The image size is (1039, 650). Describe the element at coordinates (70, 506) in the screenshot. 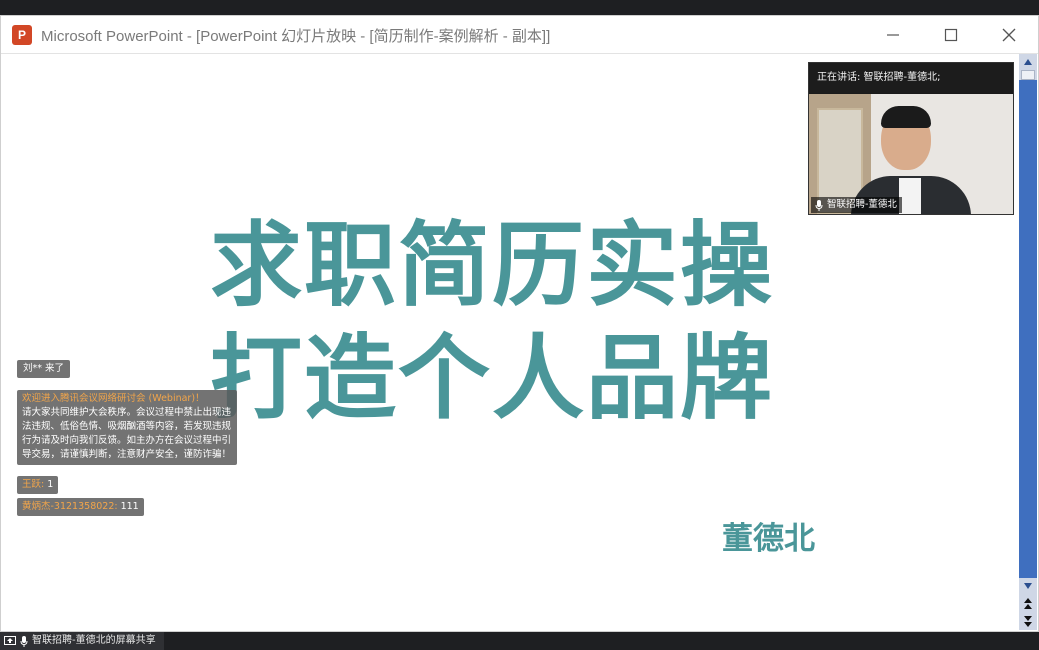

I see `chat-sender: 黄炳杰-3121358022:` at that location.